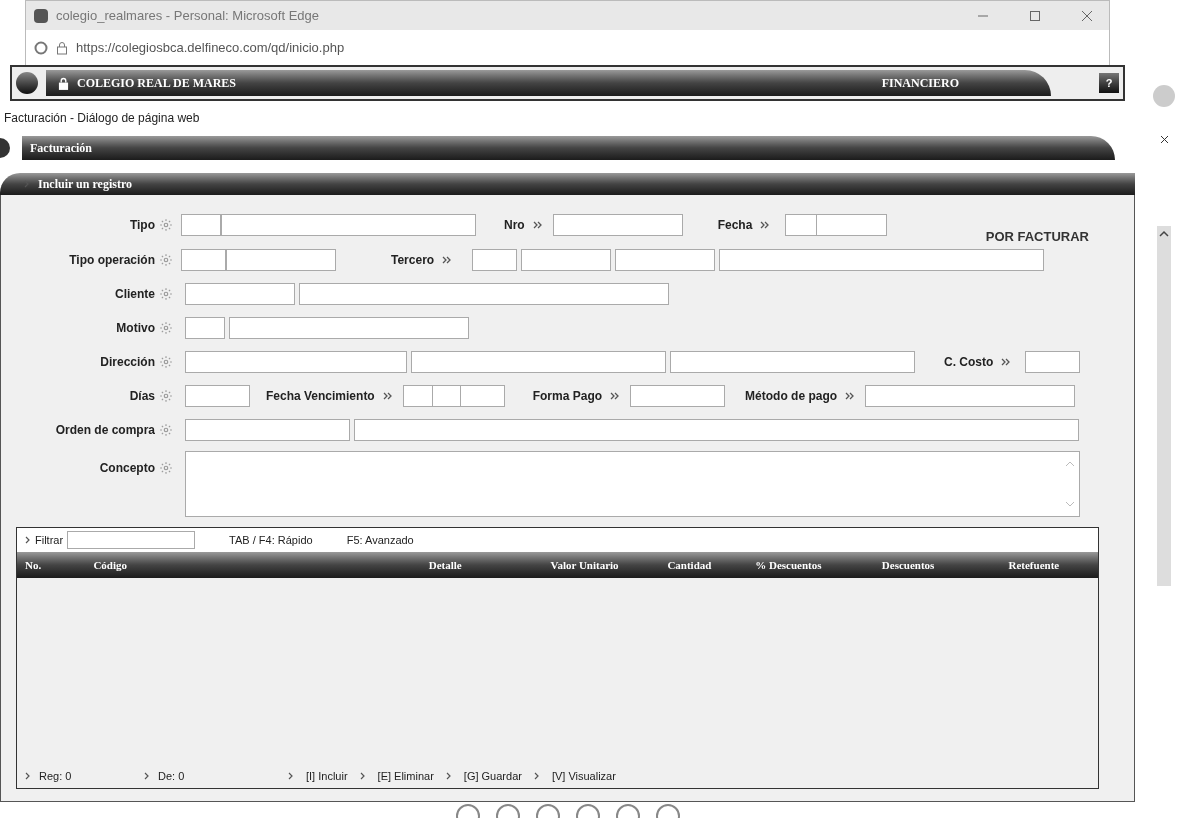 The width and height of the screenshot is (1193, 818). What do you see at coordinates (735, 225) in the screenshot?
I see `field-label: Fecha` at bounding box center [735, 225].